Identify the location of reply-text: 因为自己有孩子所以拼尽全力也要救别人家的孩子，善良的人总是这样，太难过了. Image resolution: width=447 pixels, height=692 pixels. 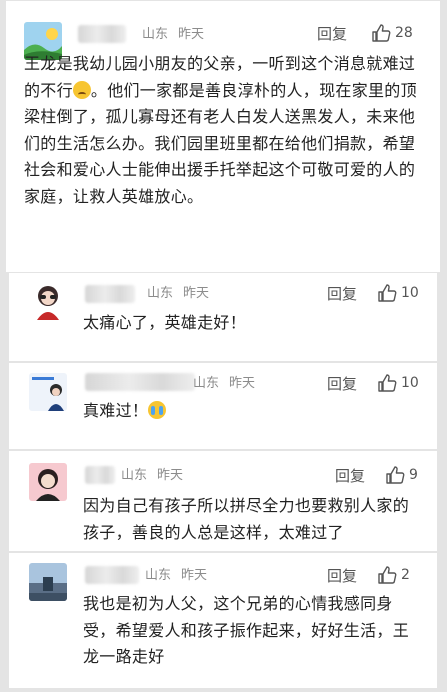
(246, 519).